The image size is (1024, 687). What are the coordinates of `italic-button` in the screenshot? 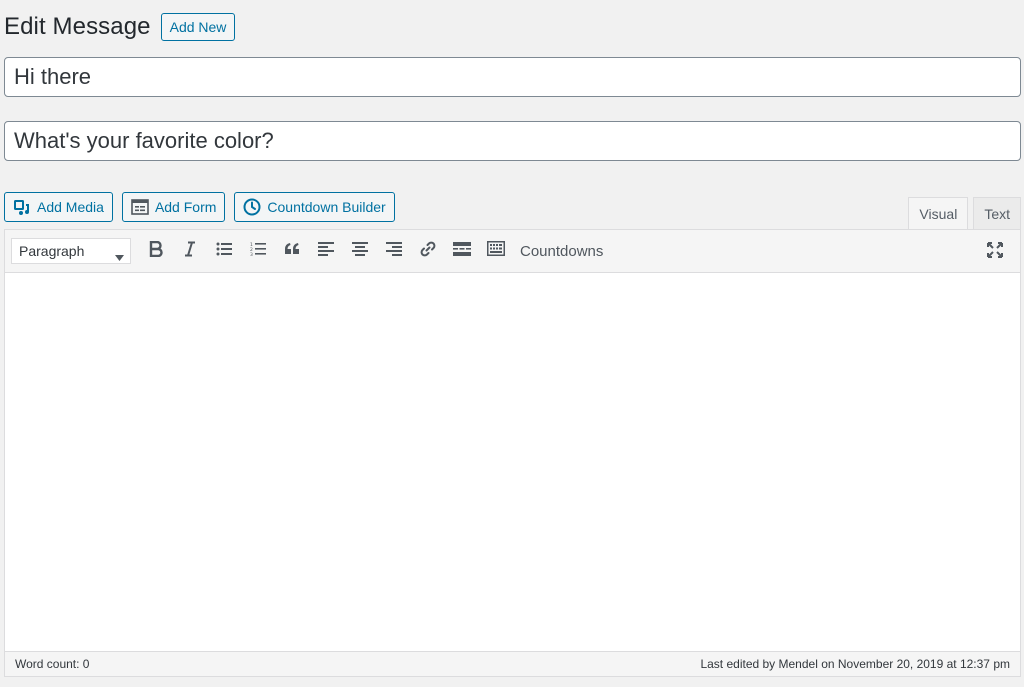 It's located at (190, 251).